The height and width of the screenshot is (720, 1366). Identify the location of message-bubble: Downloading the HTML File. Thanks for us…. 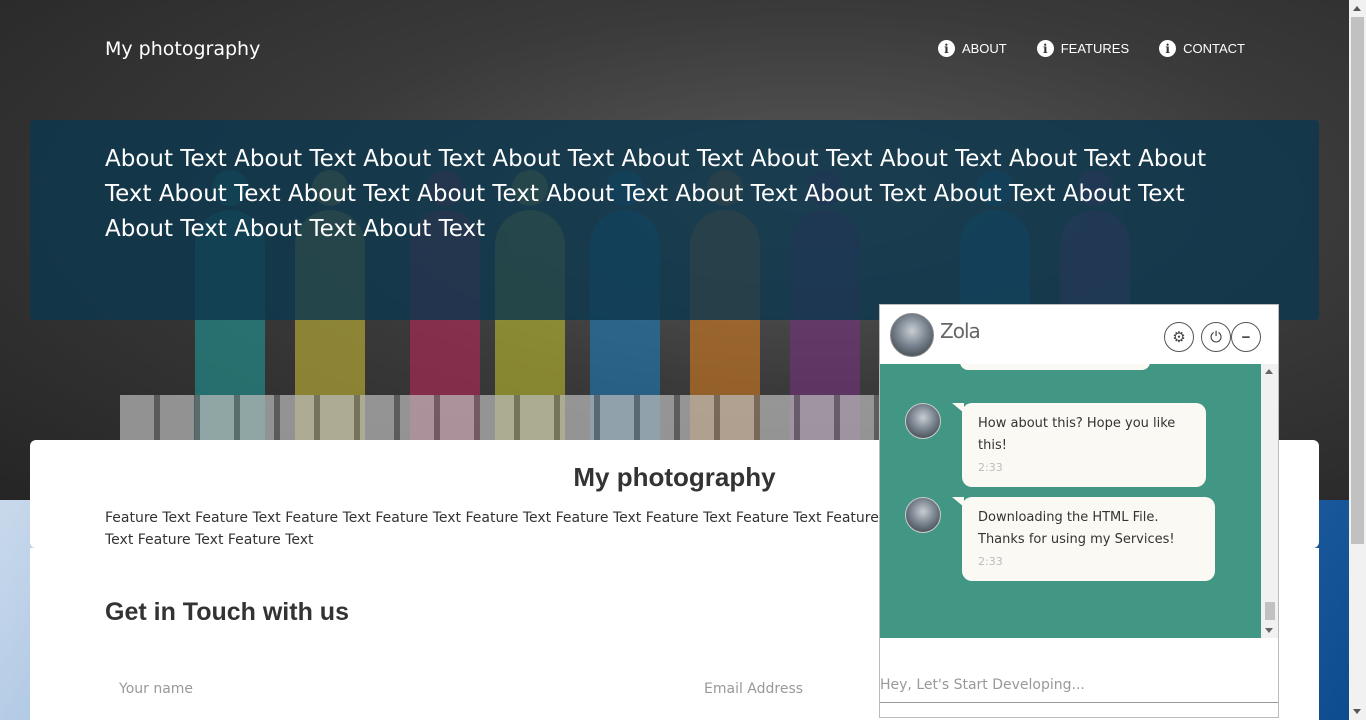
(1083, 539).